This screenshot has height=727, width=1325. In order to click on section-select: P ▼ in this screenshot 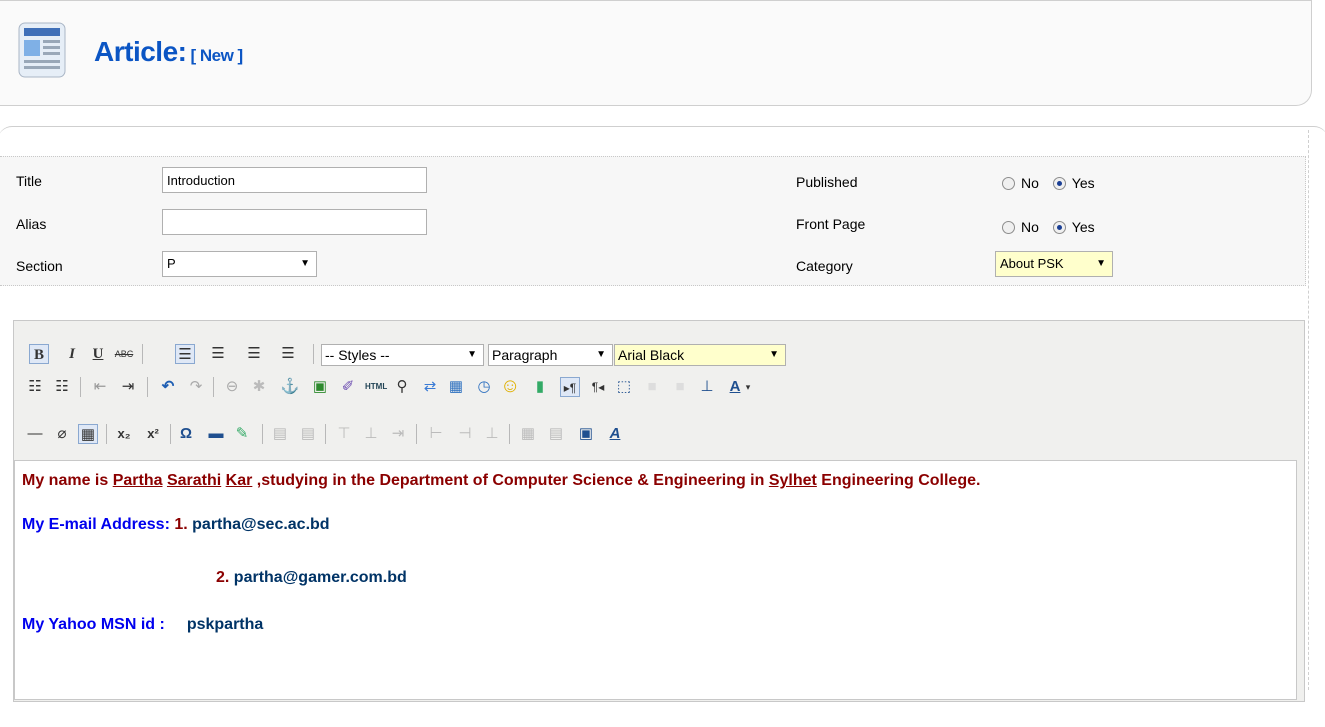, I will do `click(239, 264)`.